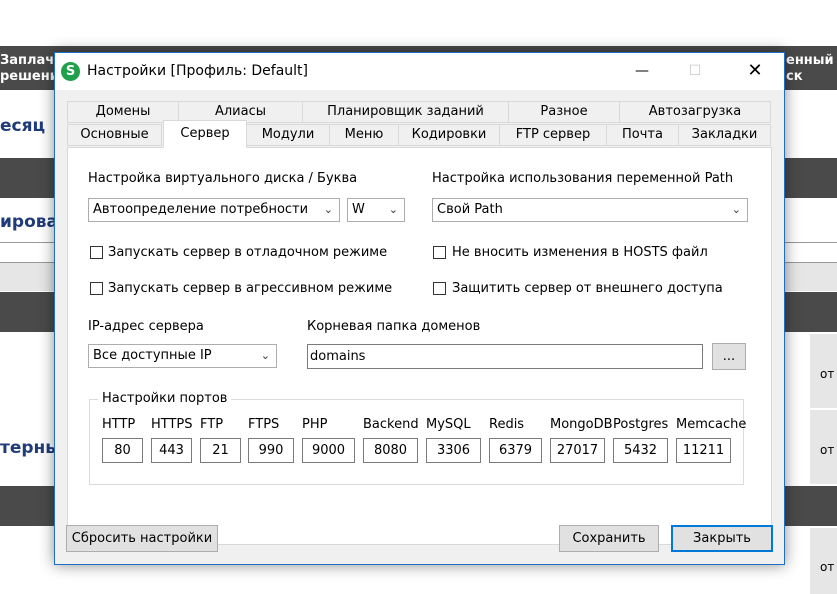  Describe the element at coordinates (695, 112) in the screenshot. I see `tab-autostart: Автозагрузка` at that location.